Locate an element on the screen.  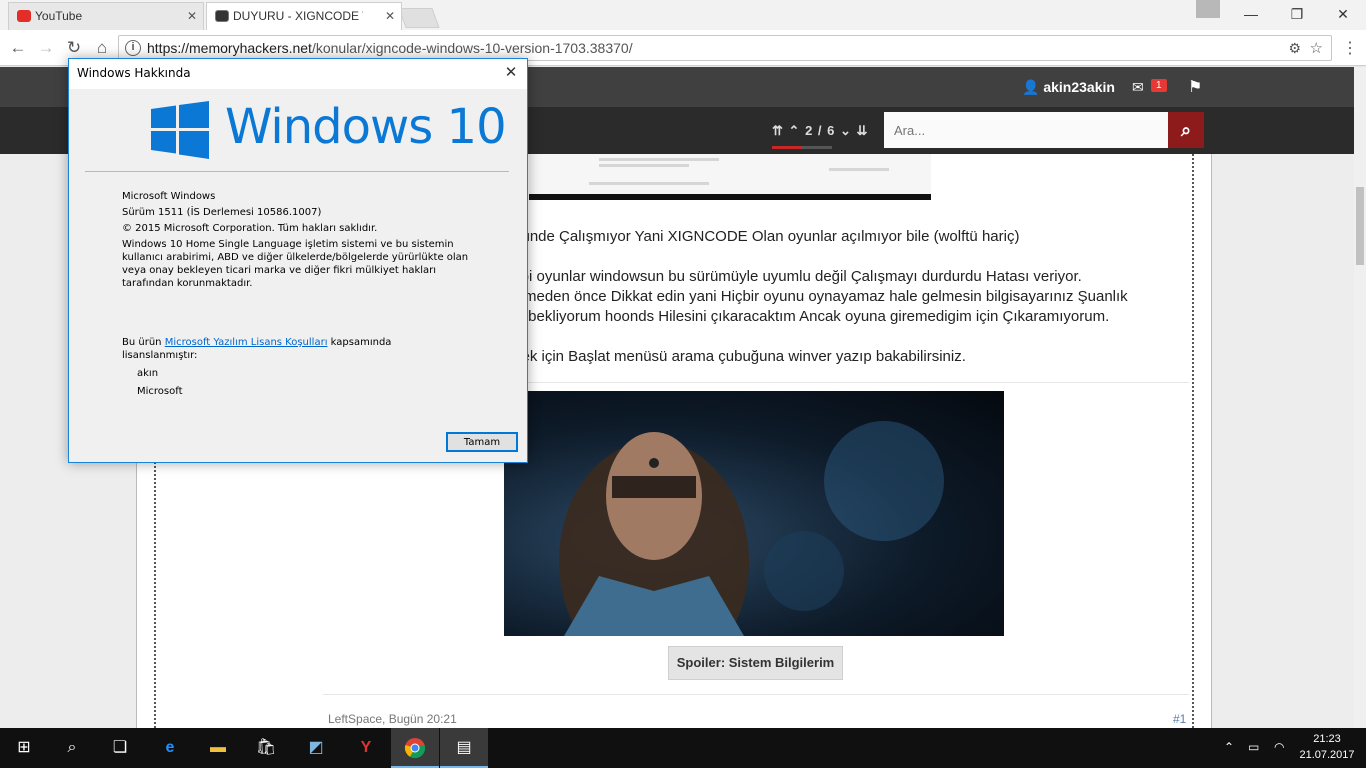
info-icon: i is located at coordinates (133, 48).